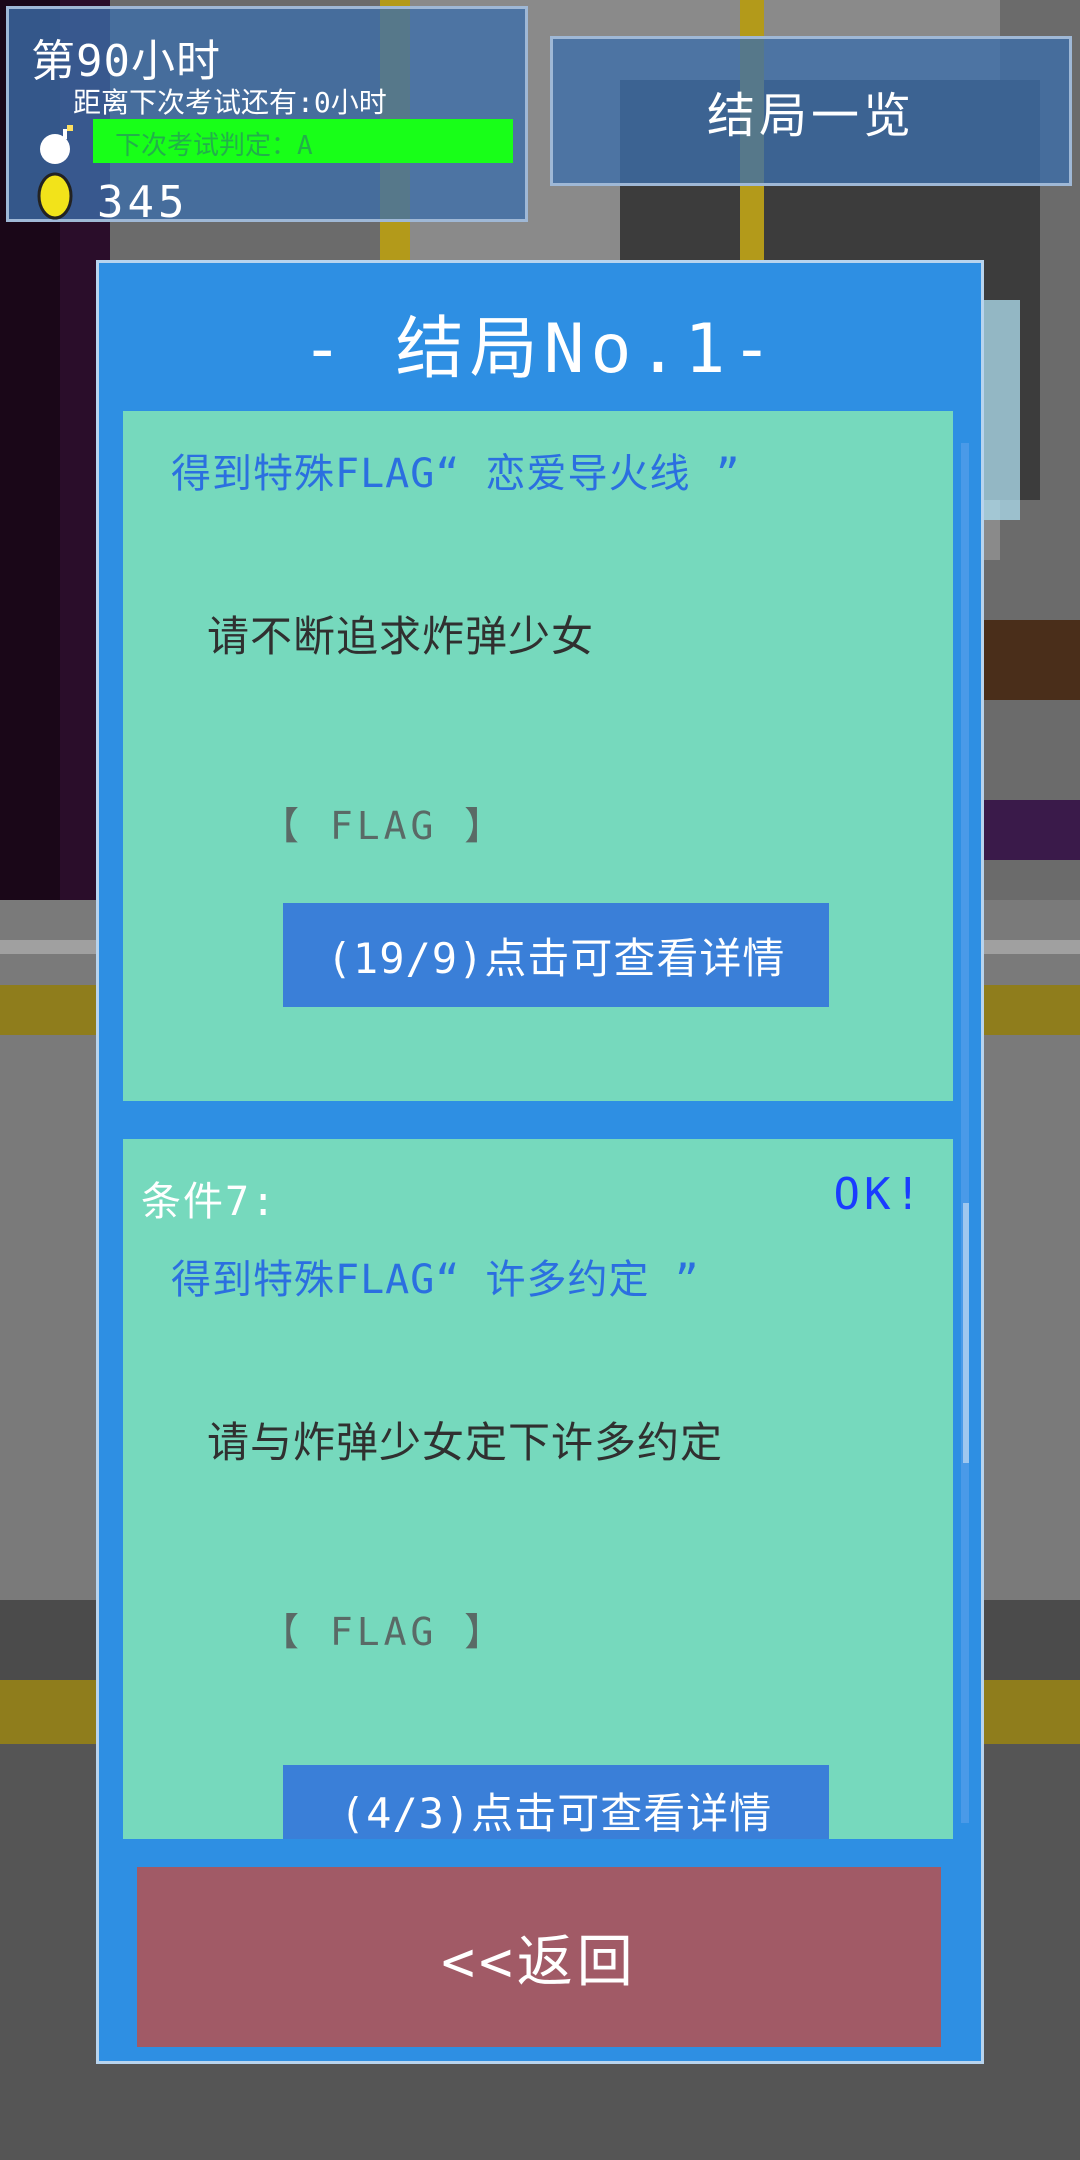 This screenshot has height=2160, width=1080. Describe the element at coordinates (126, 61) in the screenshot. I see `hour-counter: 第90小时` at that location.